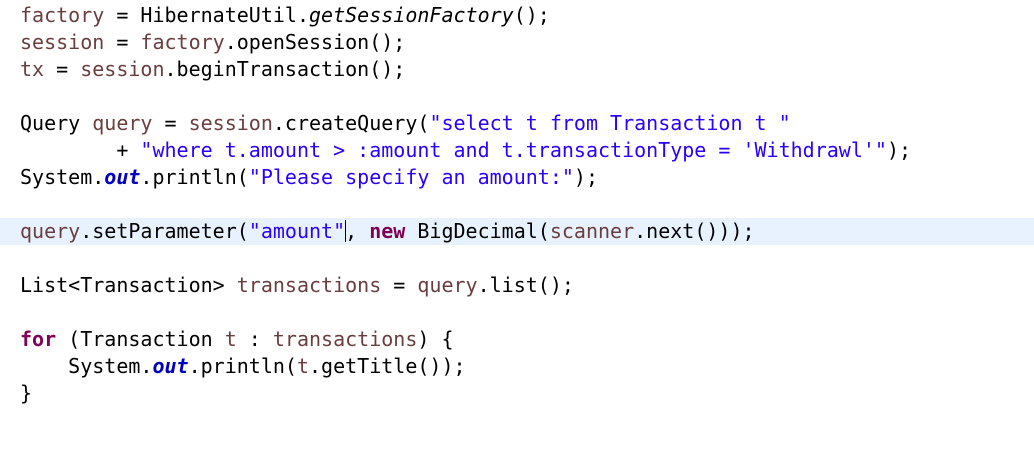 The width and height of the screenshot is (1034, 461). I want to click on code-token: .createQuery(, so click(351, 123).